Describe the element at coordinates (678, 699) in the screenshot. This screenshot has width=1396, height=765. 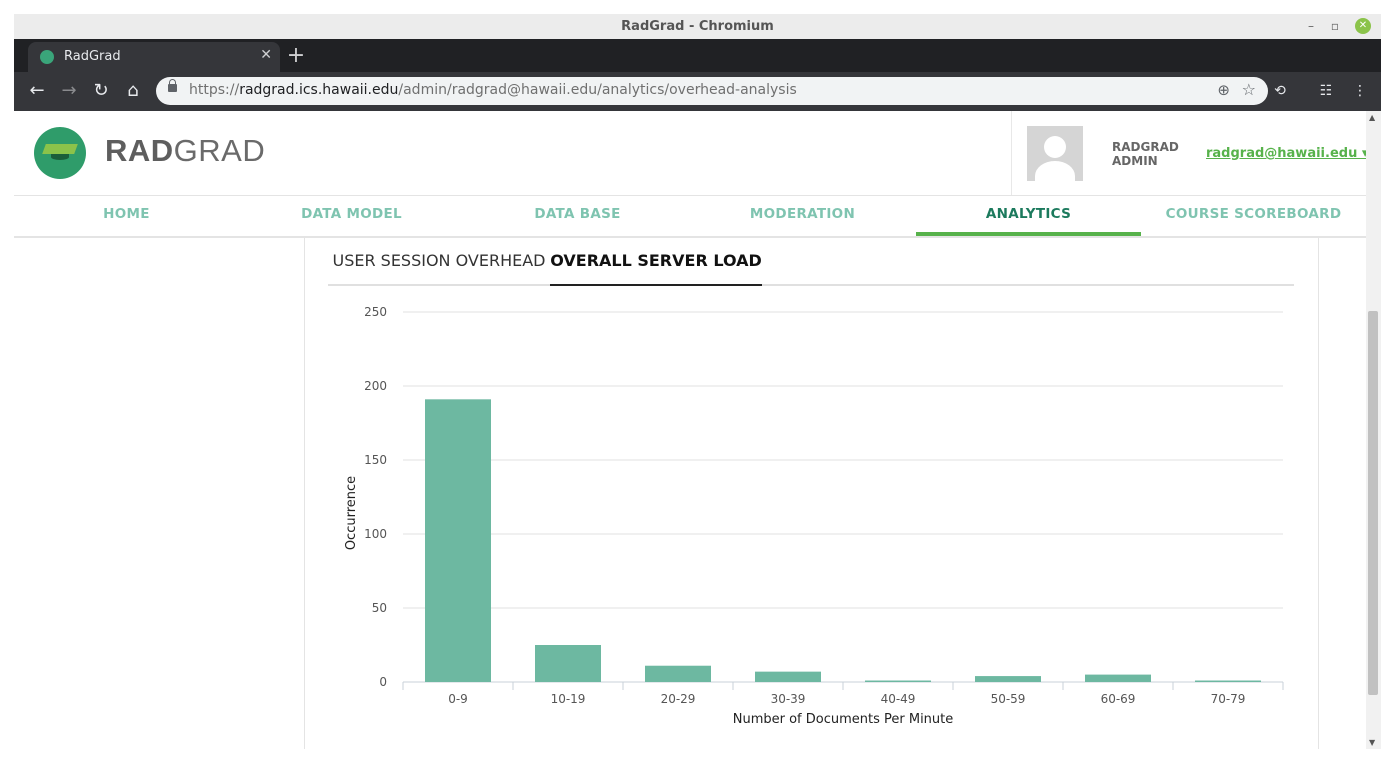
I see `x-tick-label: 20-29` at that location.